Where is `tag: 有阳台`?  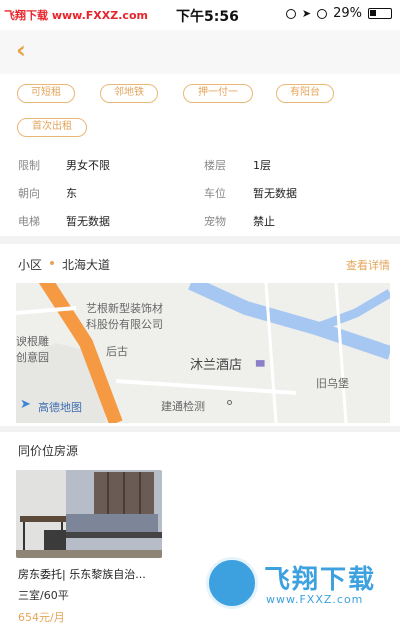
tag: 有阳台 is located at coordinates (305, 93).